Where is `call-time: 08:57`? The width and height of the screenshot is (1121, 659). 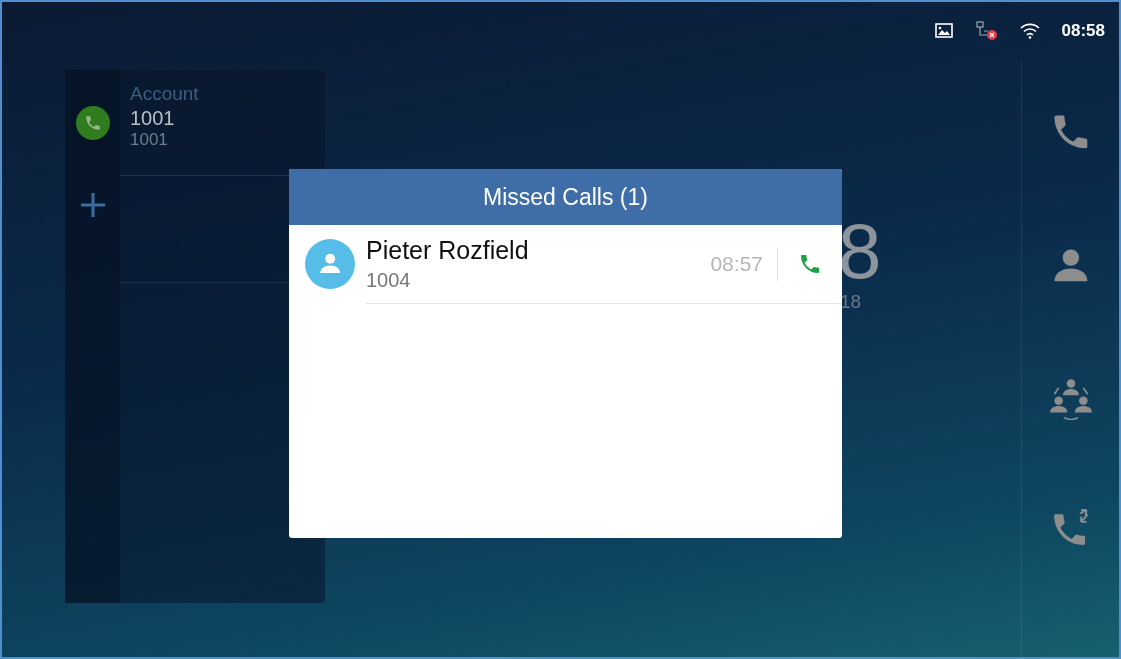
call-time: 08:57 is located at coordinates (744, 263).